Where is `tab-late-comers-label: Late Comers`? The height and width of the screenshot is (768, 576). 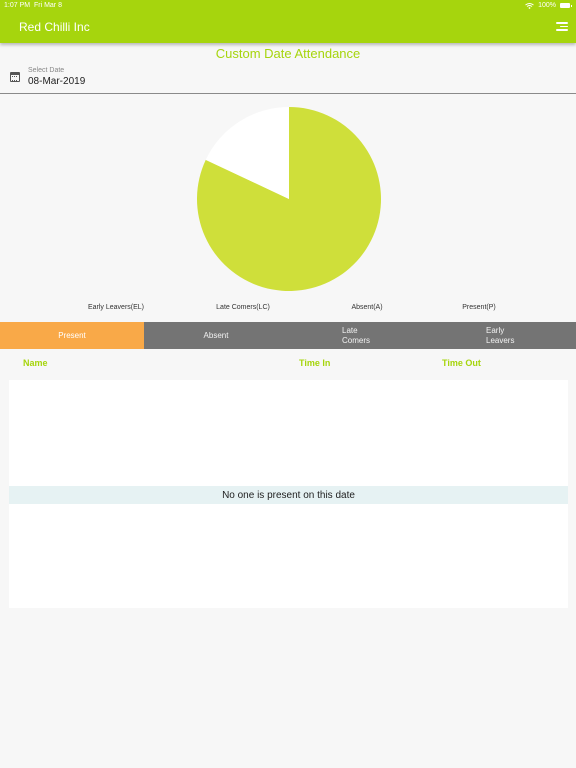
tab-late-comers-label: Late Comers is located at coordinates (356, 335).